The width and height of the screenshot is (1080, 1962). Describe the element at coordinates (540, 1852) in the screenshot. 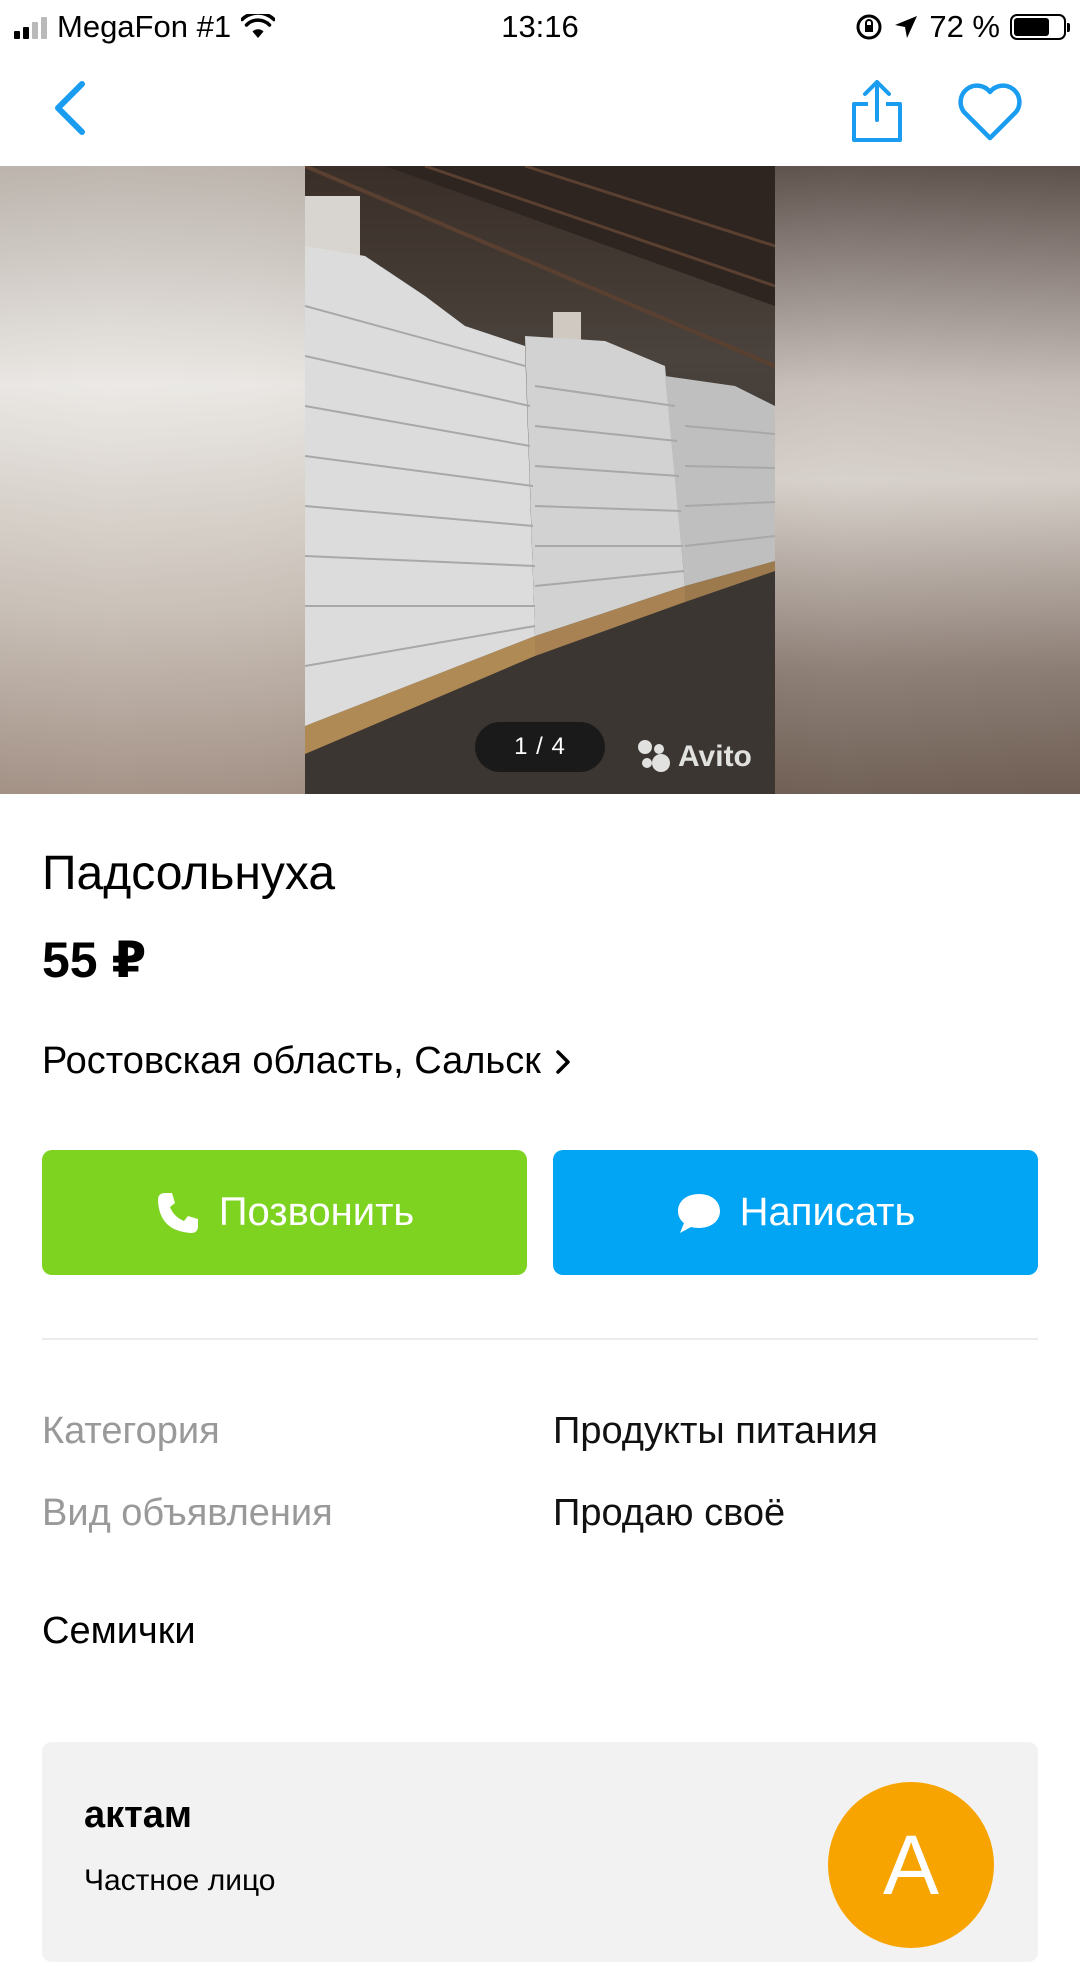

I see `seller-card: актам Частное лицо А` at that location.